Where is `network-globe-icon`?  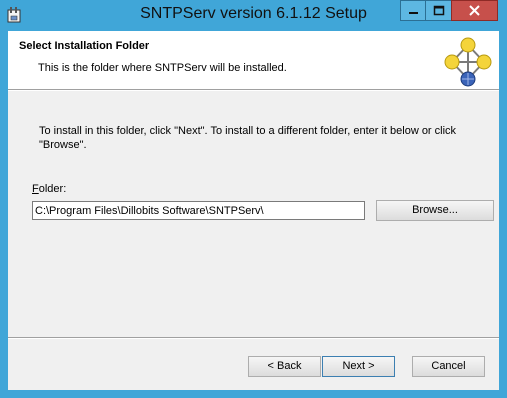
network-globe-icon is located at coordinates (468, 62).